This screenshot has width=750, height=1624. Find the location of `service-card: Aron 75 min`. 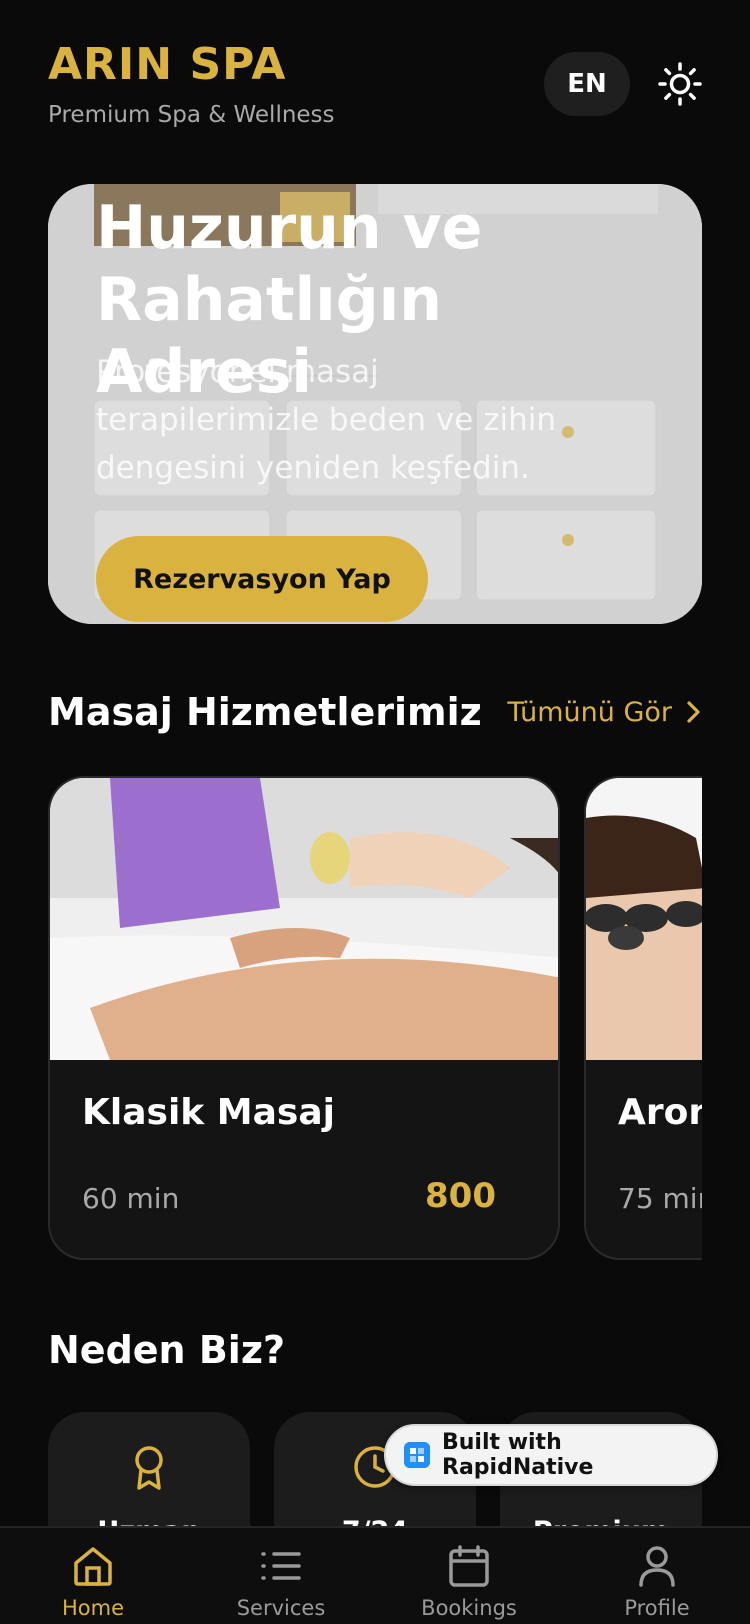

service-card: Aron 75 min is located at coordinates (643, 1018).